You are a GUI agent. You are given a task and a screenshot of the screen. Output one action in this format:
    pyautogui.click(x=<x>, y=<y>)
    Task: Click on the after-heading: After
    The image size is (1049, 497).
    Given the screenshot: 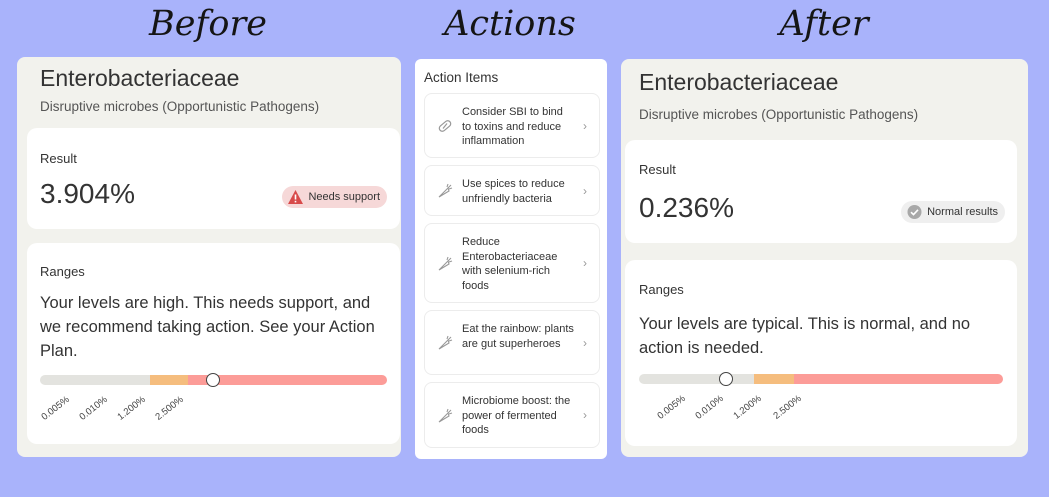 What is the action you would take?
    pyautogui.click(x=824, y=24)
    